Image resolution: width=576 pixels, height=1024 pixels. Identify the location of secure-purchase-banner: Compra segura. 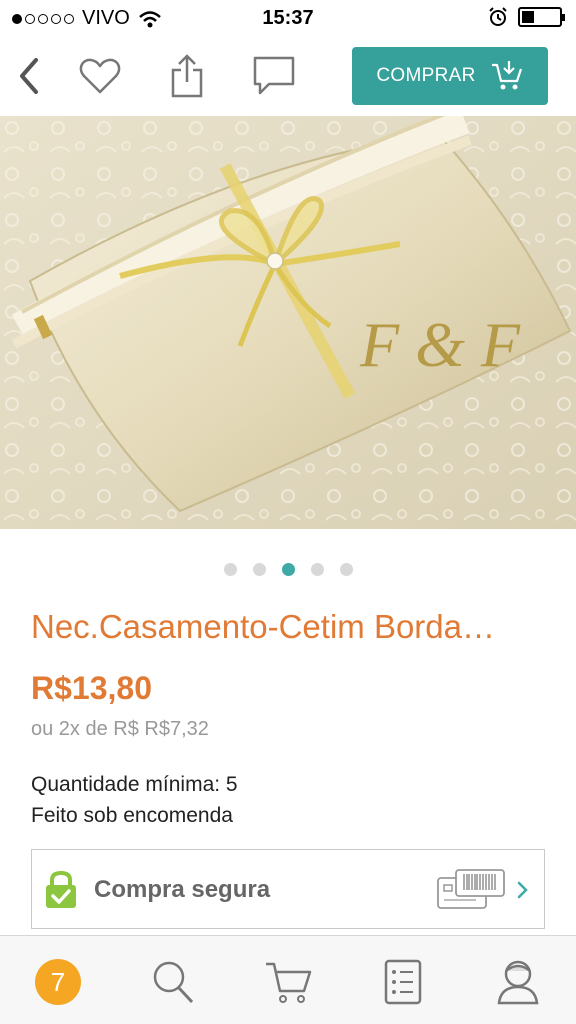
(288, 889).